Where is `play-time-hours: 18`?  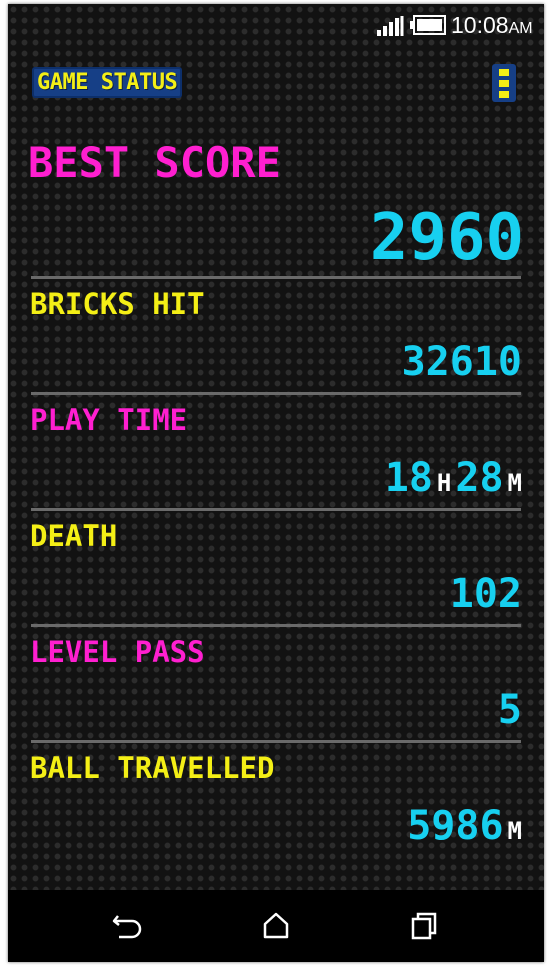 play-time-hours: 18 is located at coordinates (408, 478).